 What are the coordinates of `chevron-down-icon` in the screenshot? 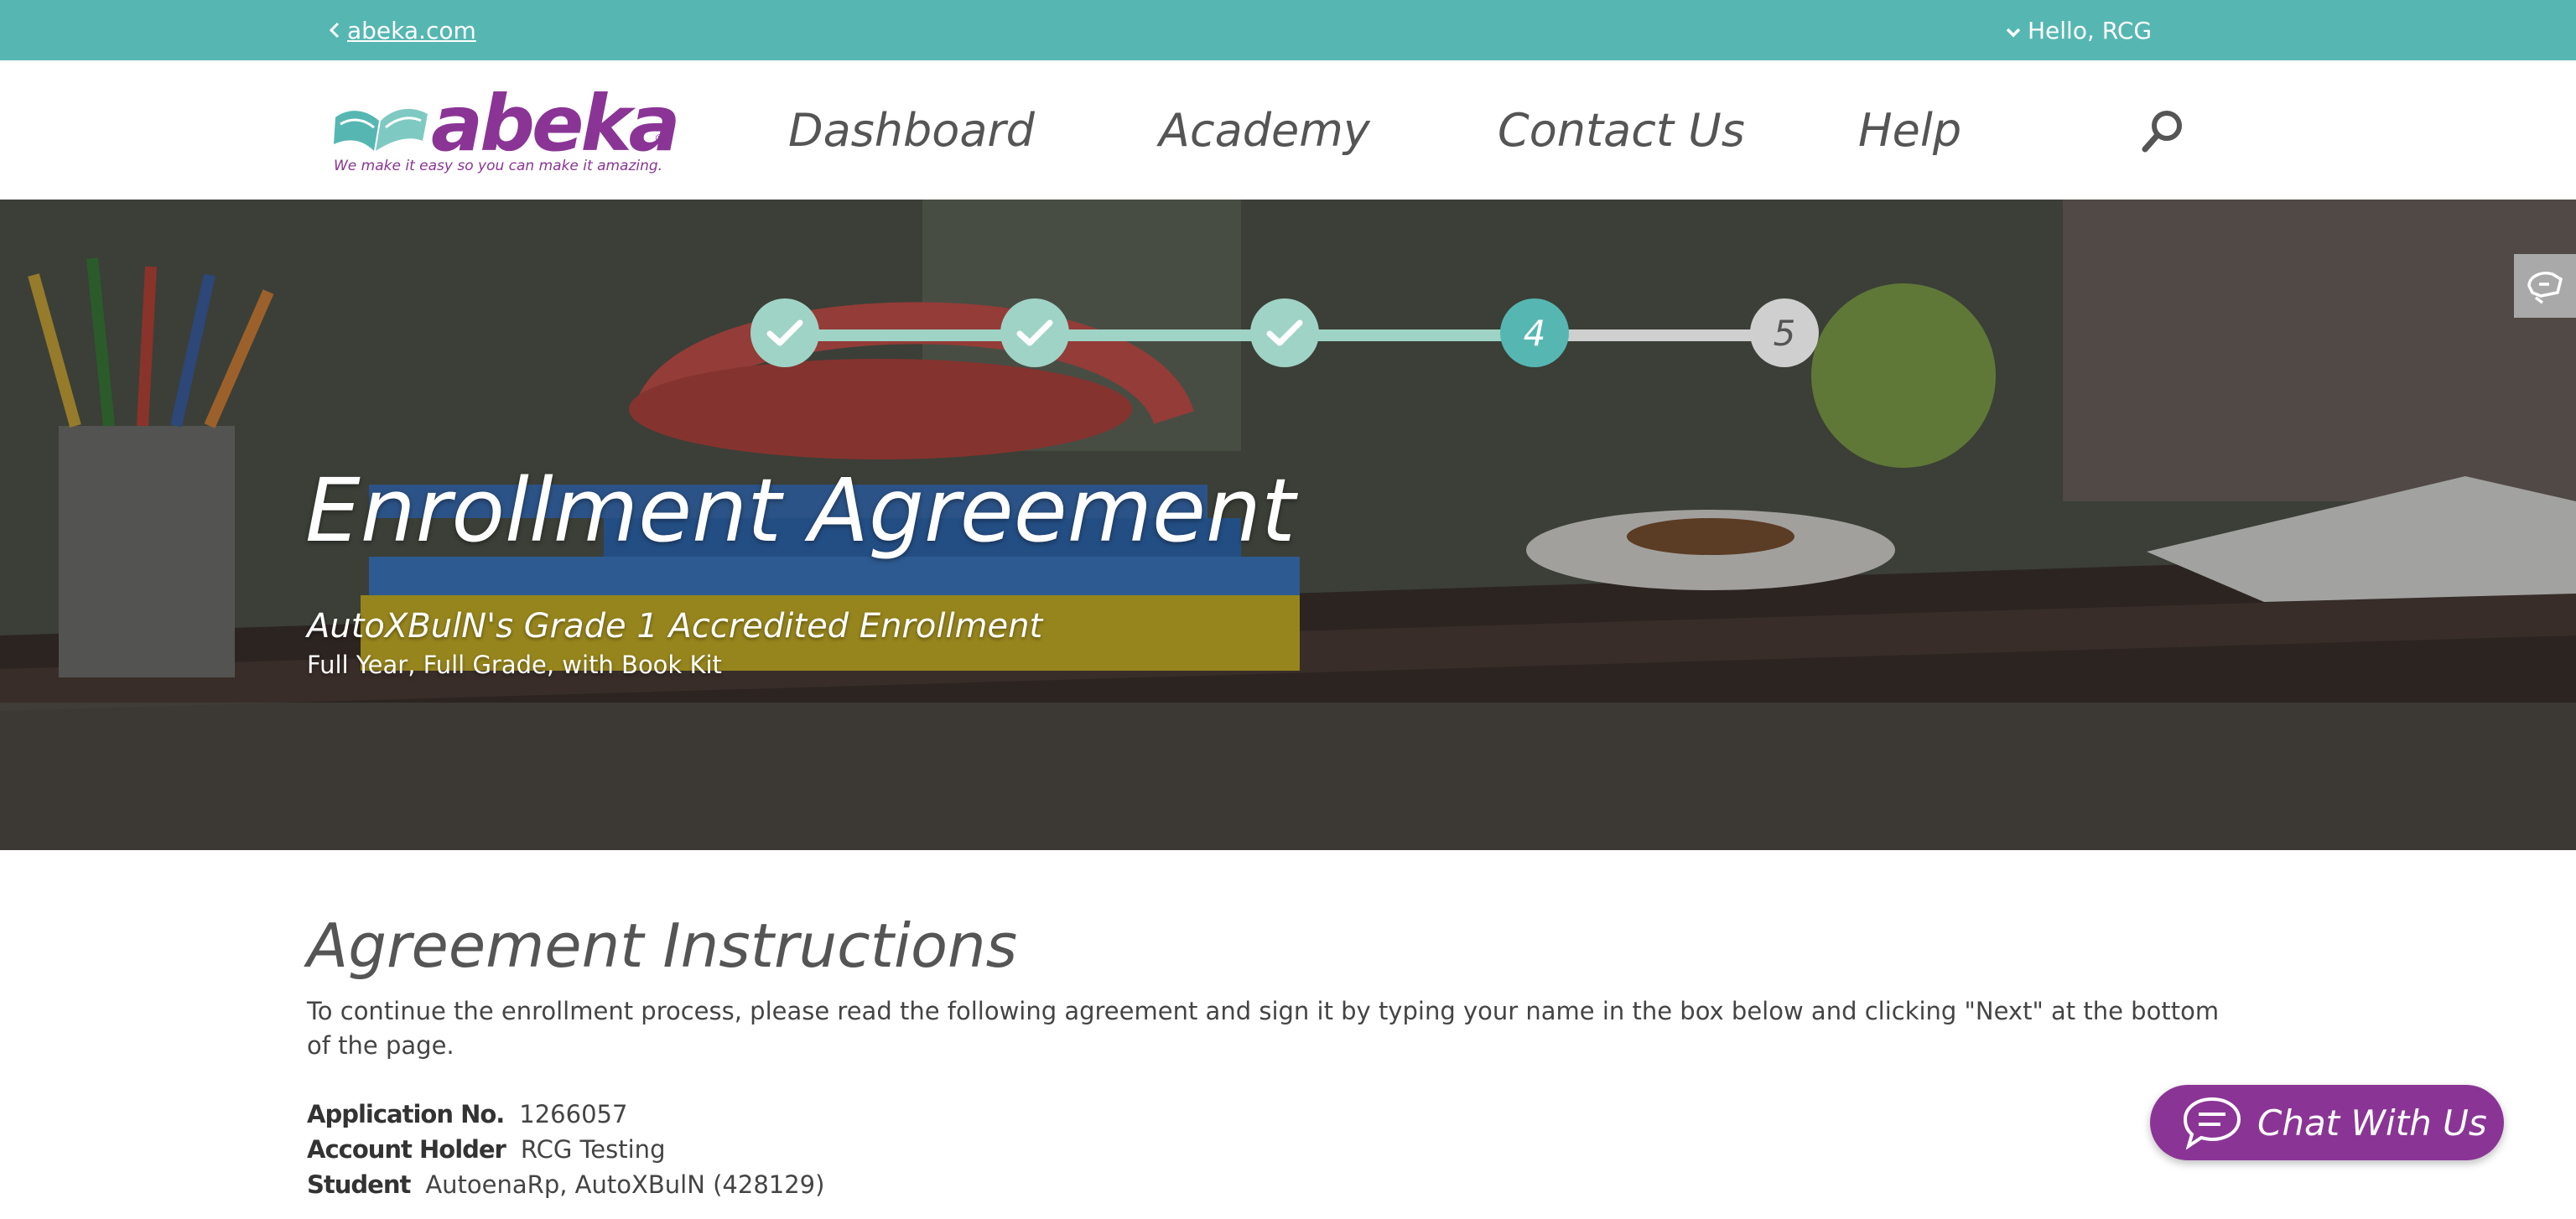 It's located at (2013, 30).